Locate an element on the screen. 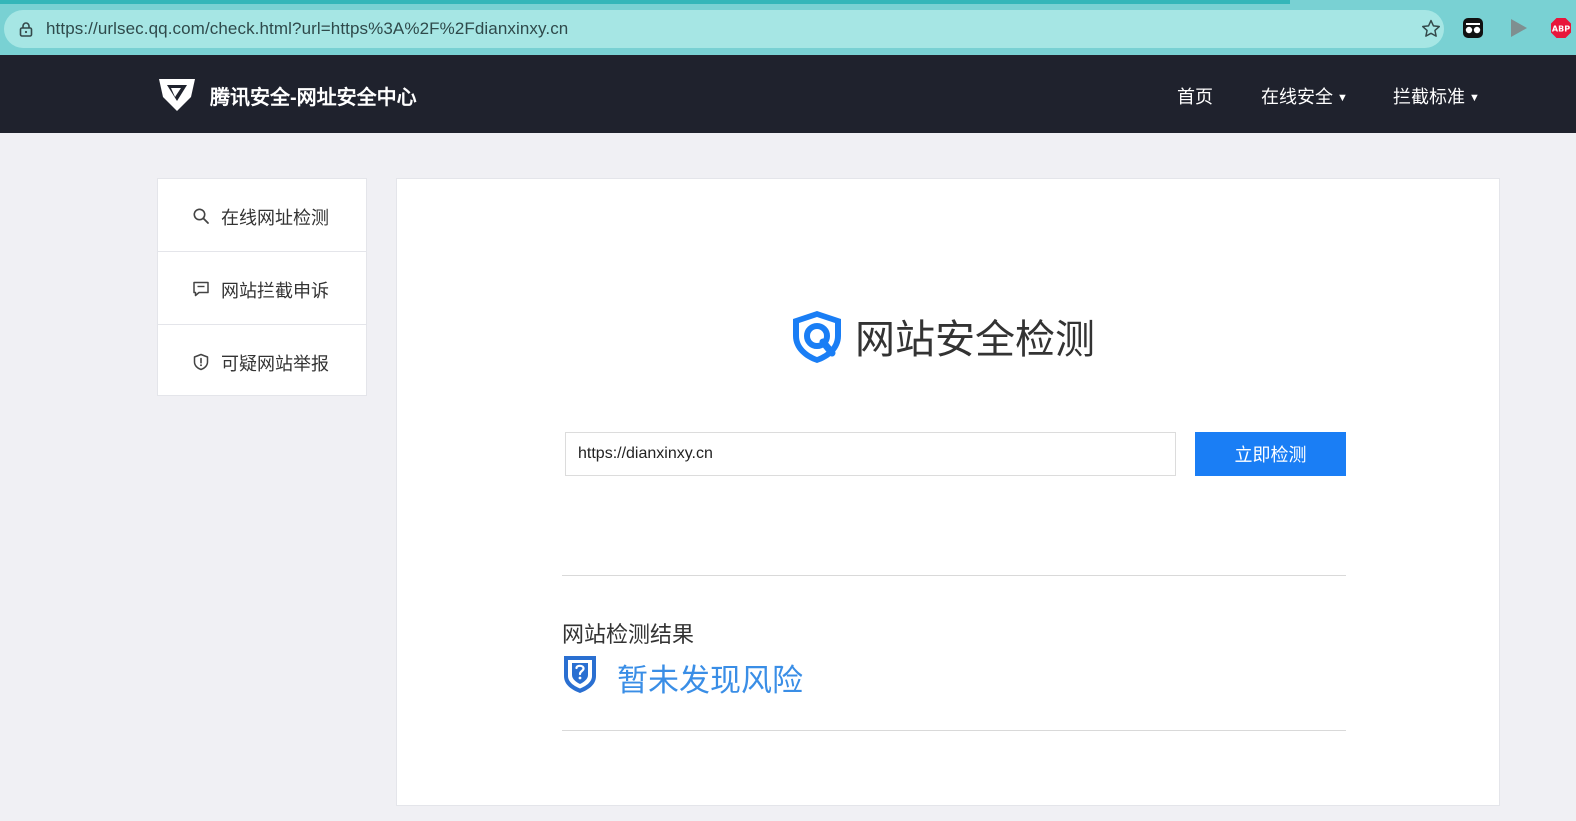  site-header: 腾讯安全-网址安全中心 首页 在线安全 ▼ 拦截标准 ▼ is located at coordinates (788, 94).